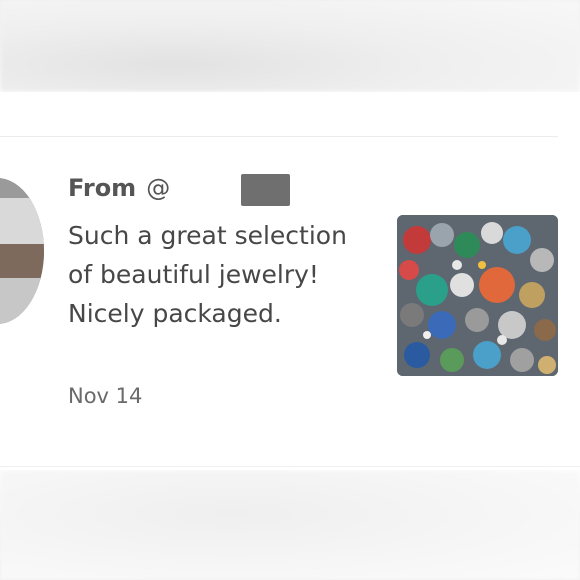  What do you see at coordinates (265, 190) in the screenshot?
I see `redacted-username` at bounding box center [265, 190].